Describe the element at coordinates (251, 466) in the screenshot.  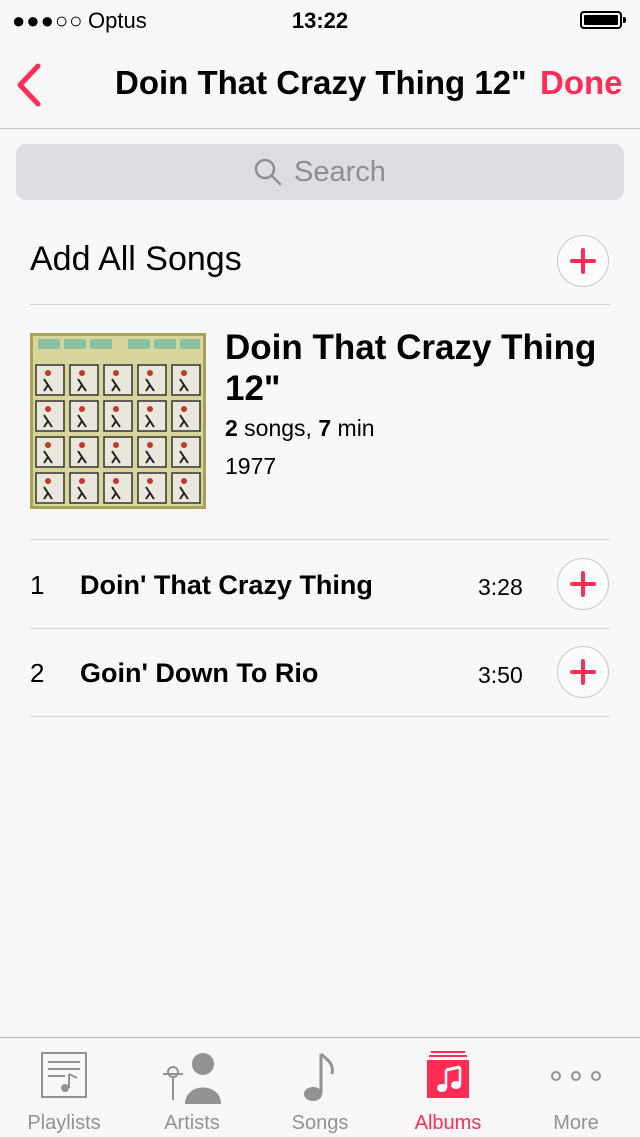
I see `album-year: 1977` at that location.